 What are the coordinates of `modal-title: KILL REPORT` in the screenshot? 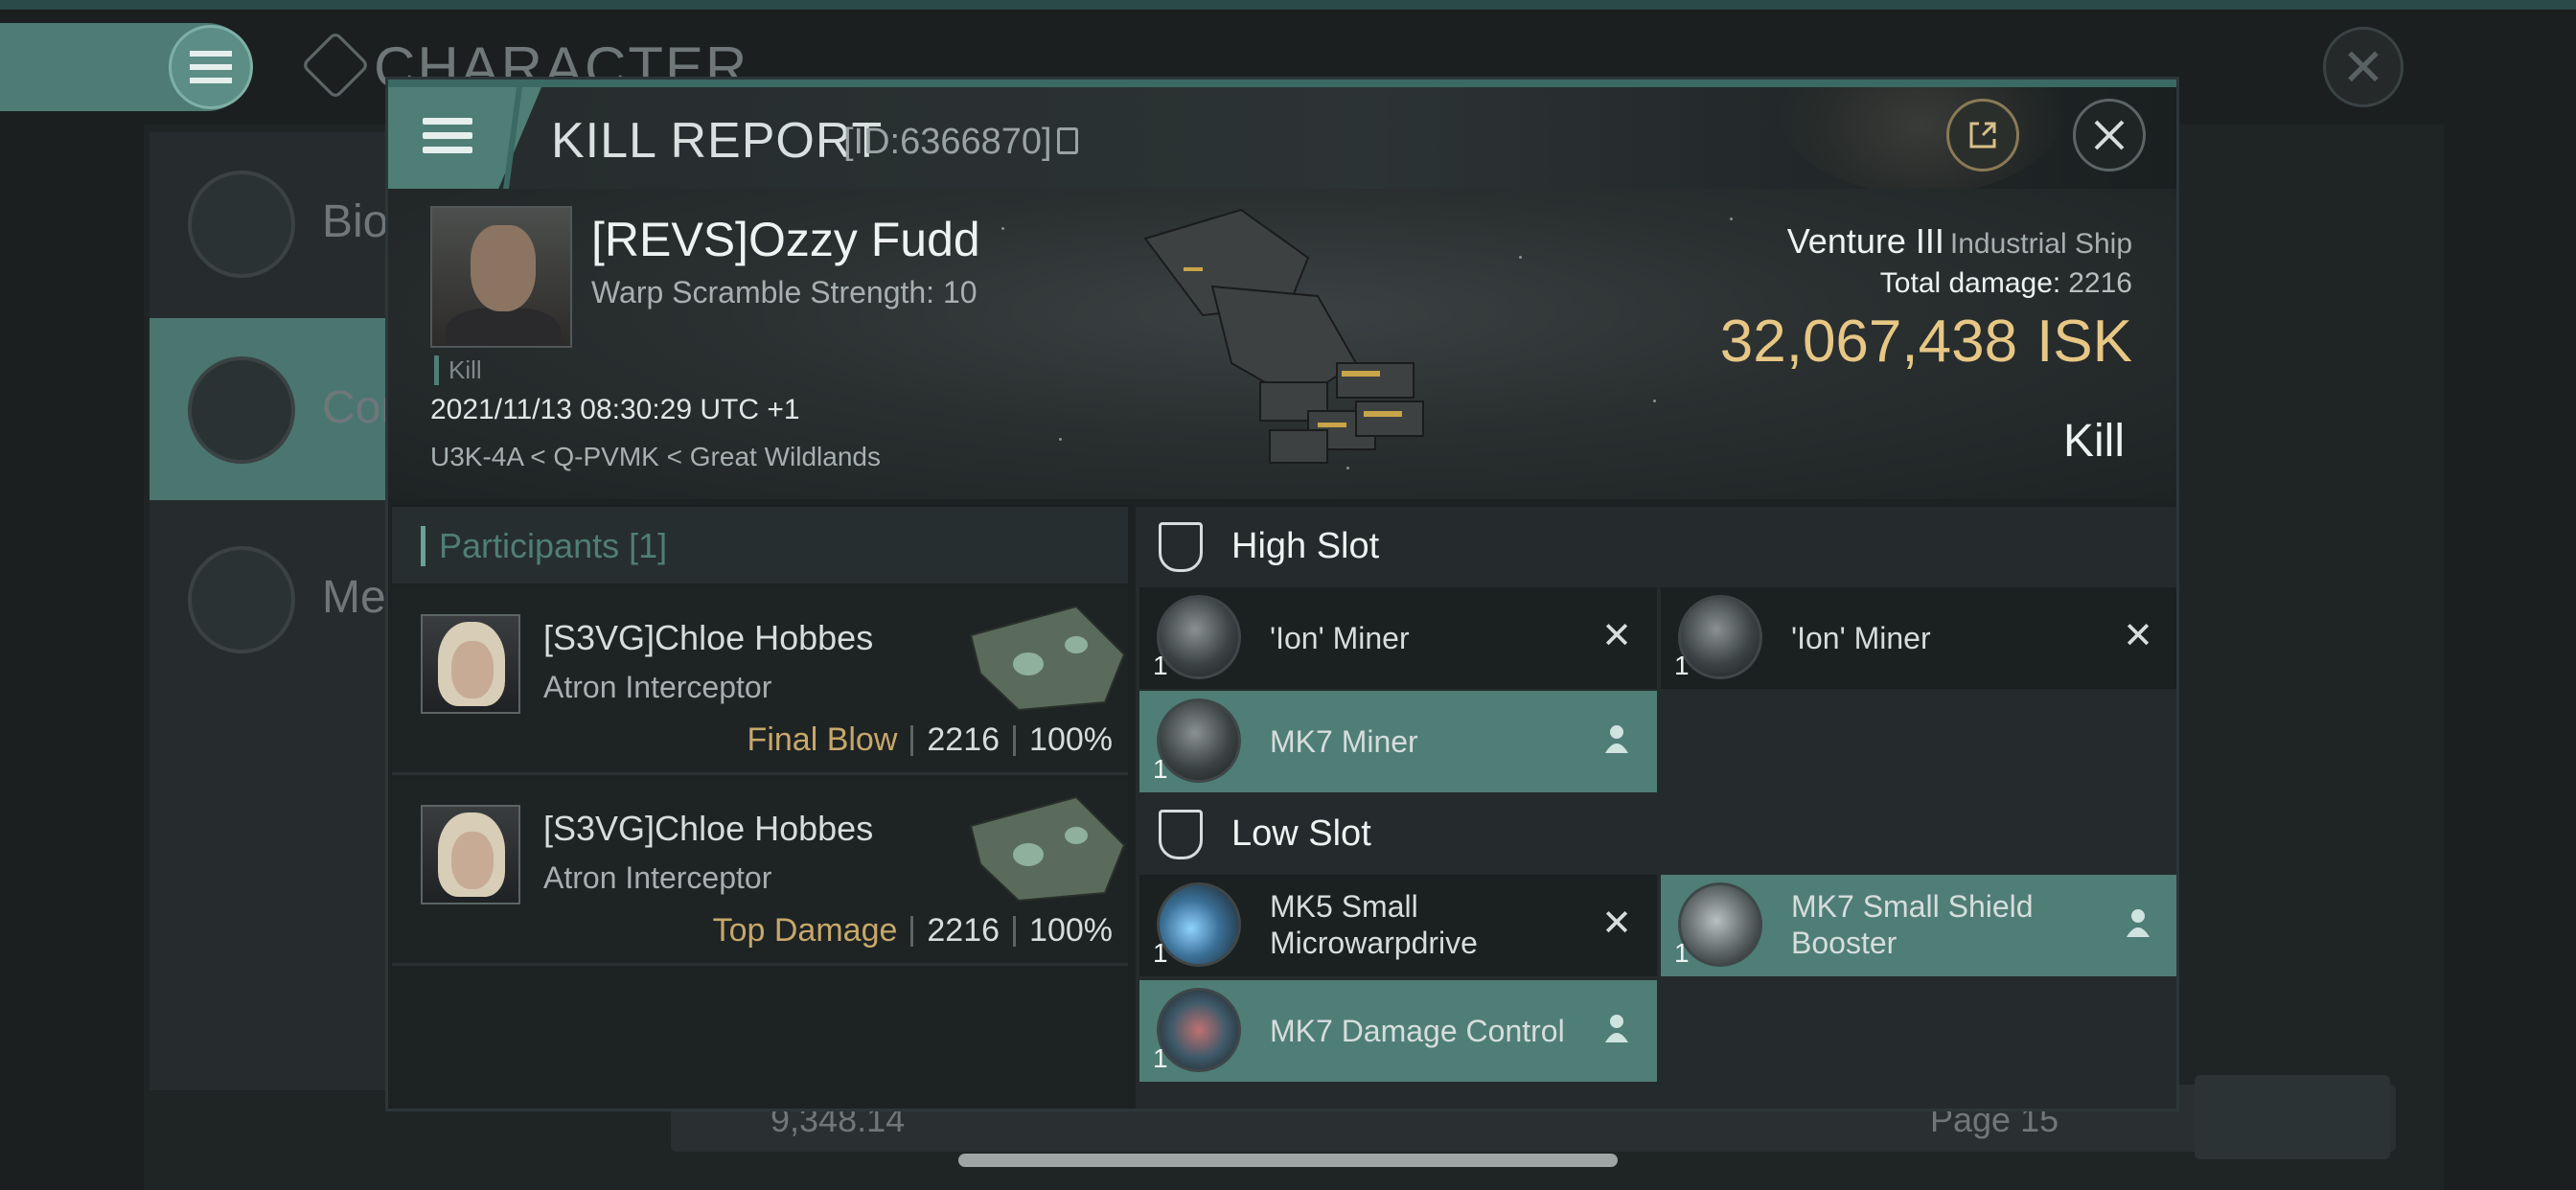 It's located at (717, 141).